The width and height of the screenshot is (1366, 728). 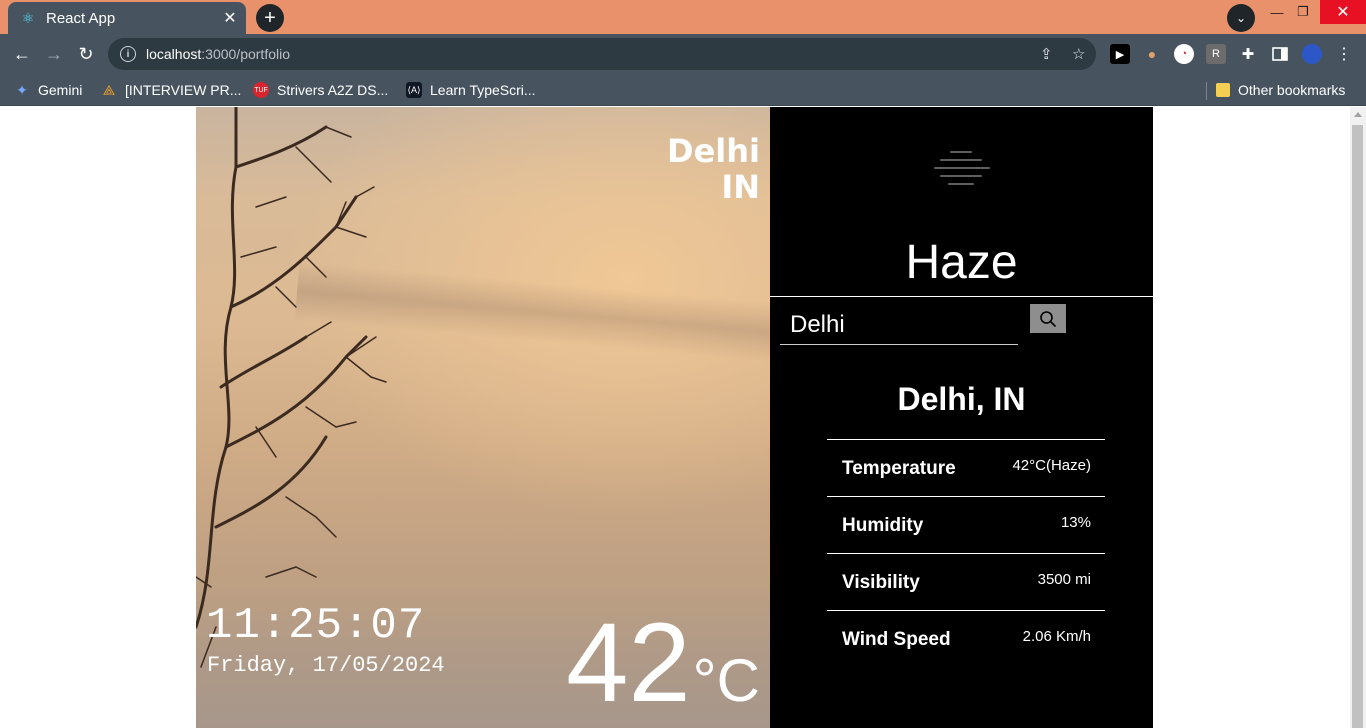 I want to click on detail-row-wind-speed: Wind Speed 2.06 Km/h, so click(x=966, y=638).